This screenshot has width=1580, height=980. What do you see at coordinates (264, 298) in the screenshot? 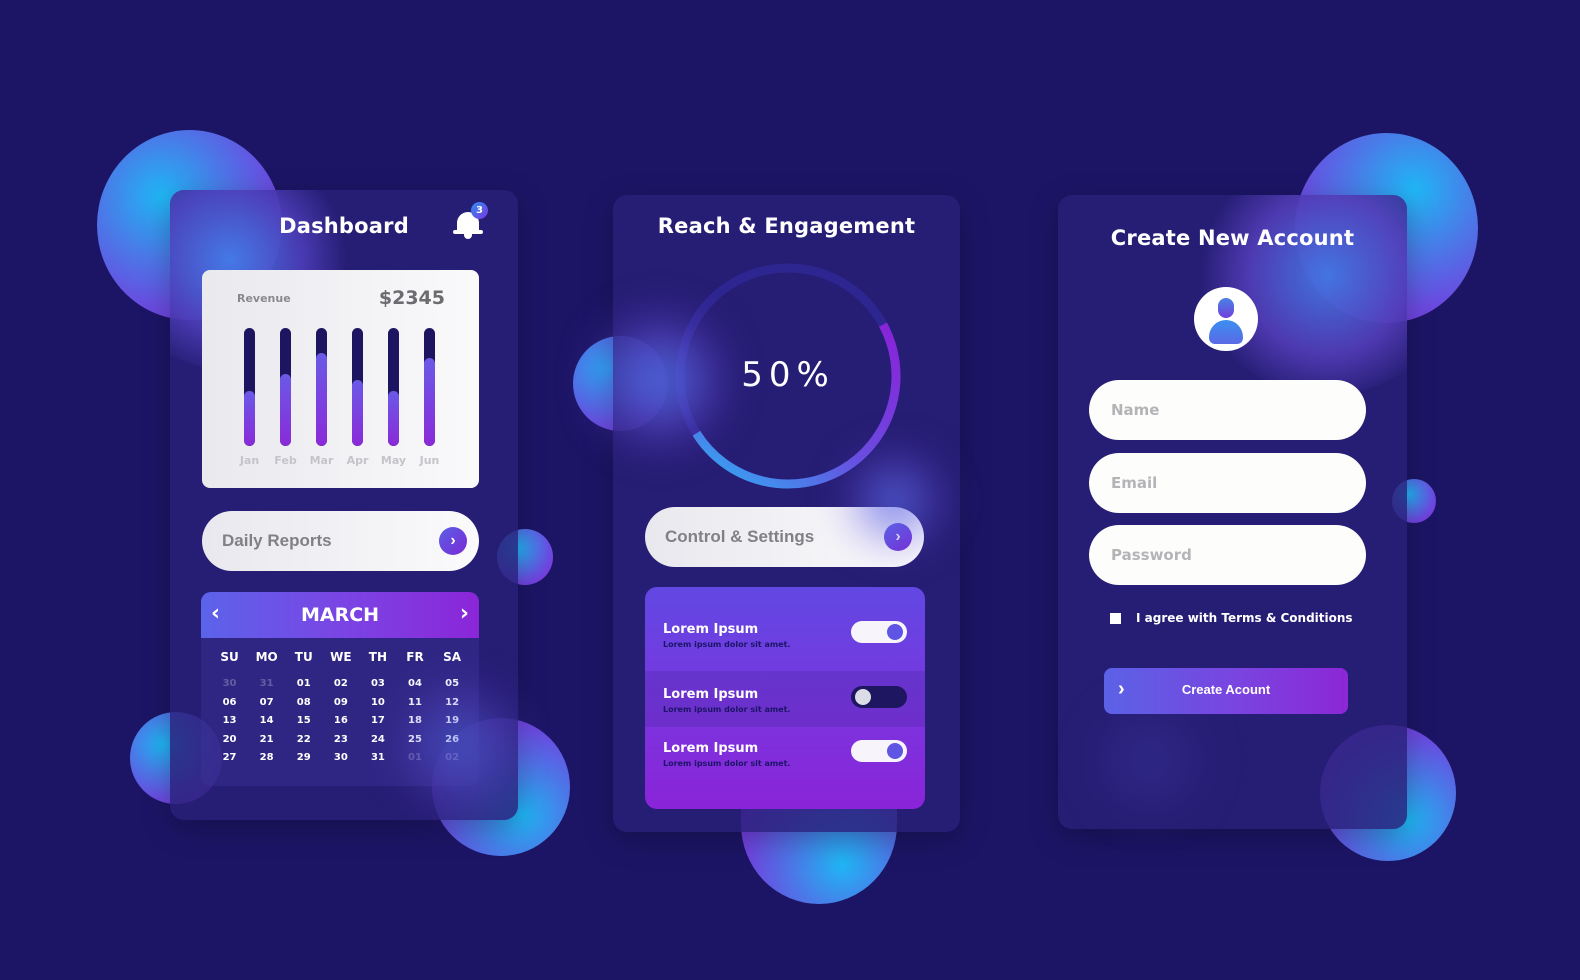
I see `revenue-label: Revenue` at bounding box center [264, 298].